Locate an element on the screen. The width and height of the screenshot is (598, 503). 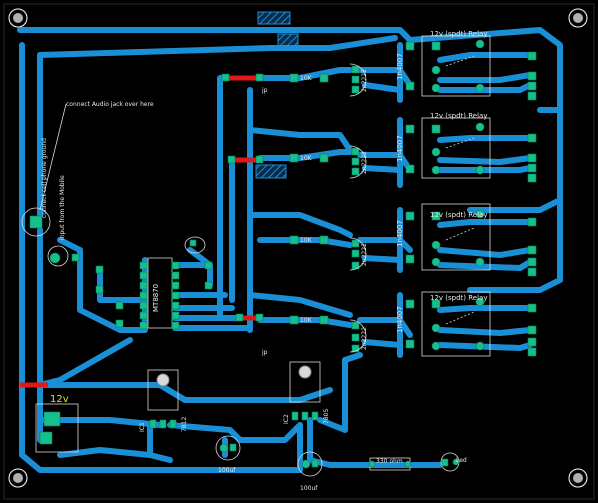
diode-4-label: 1n4007 is located at coordinates (400, 319).